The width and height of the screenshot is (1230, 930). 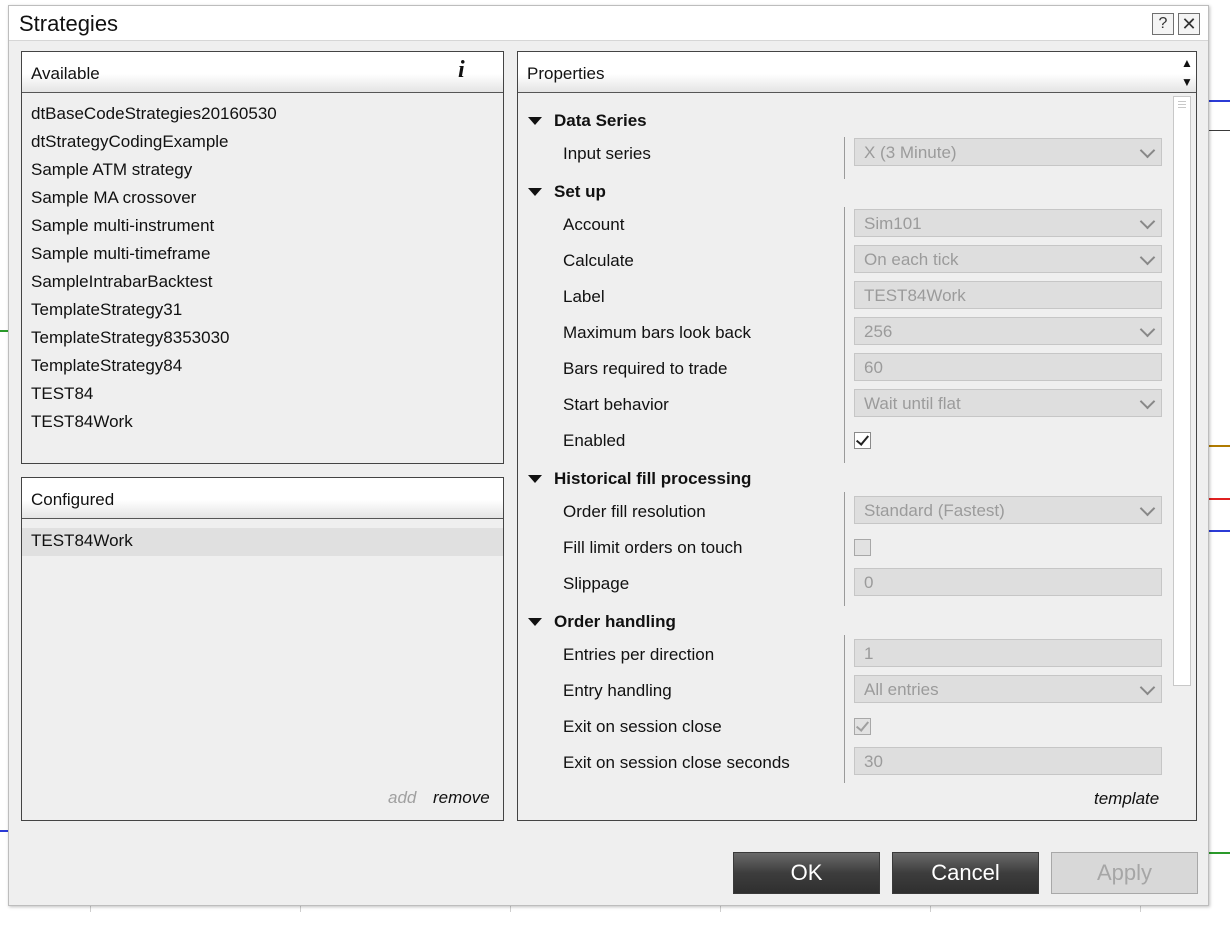 I want to click on category-label: Set up, so click(x=580, y=191).